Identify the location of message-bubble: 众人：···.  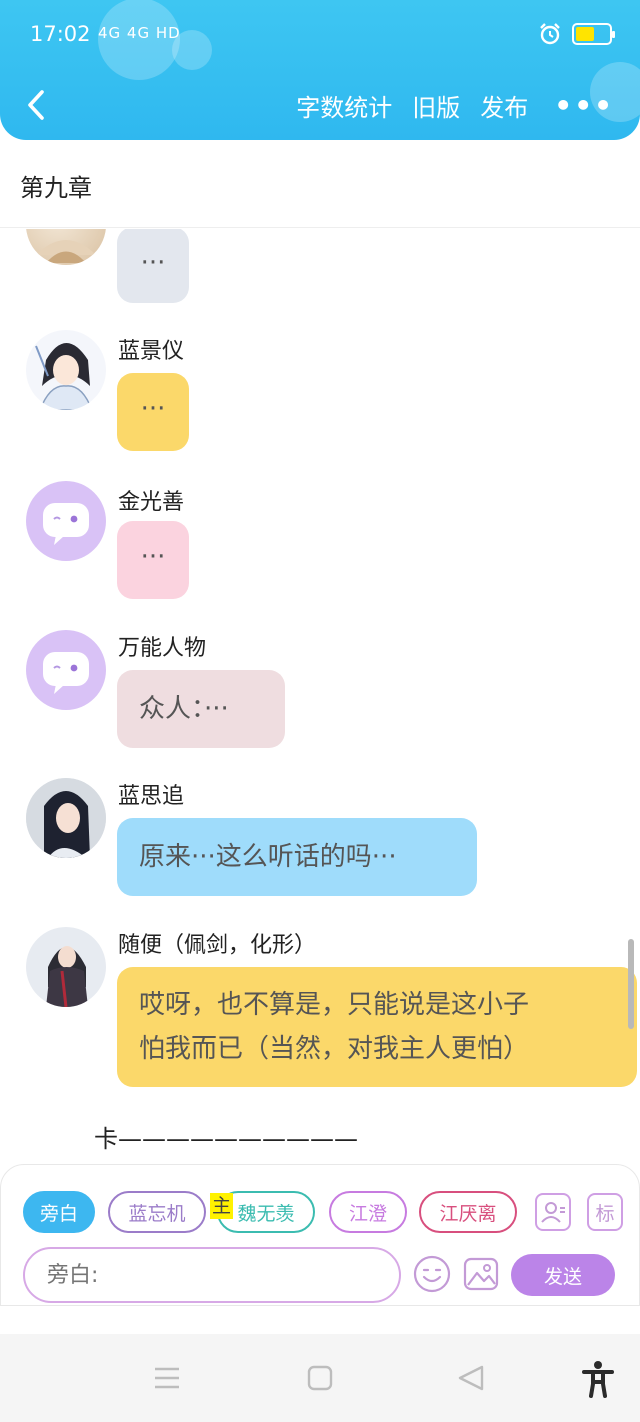
(201, 709).